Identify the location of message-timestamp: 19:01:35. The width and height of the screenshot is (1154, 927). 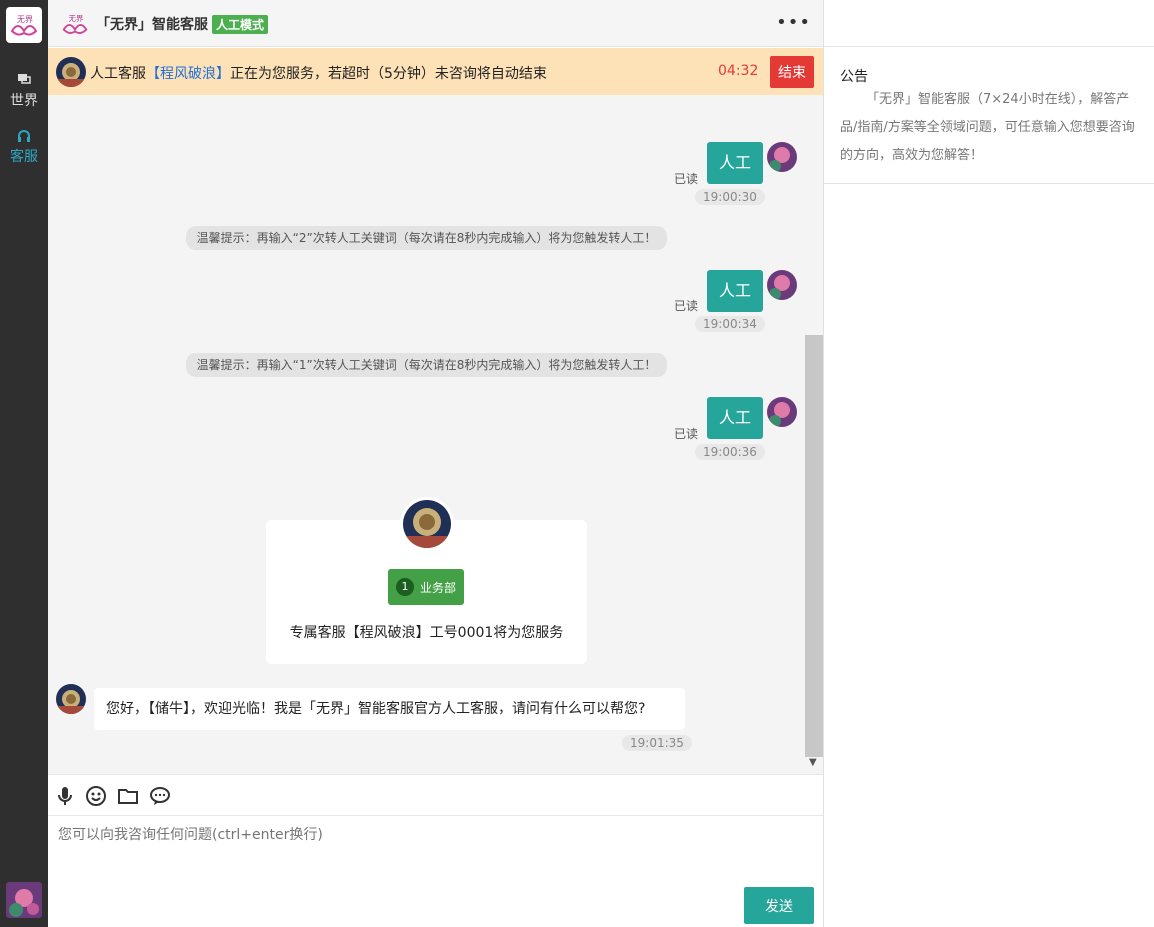
(657, 743).